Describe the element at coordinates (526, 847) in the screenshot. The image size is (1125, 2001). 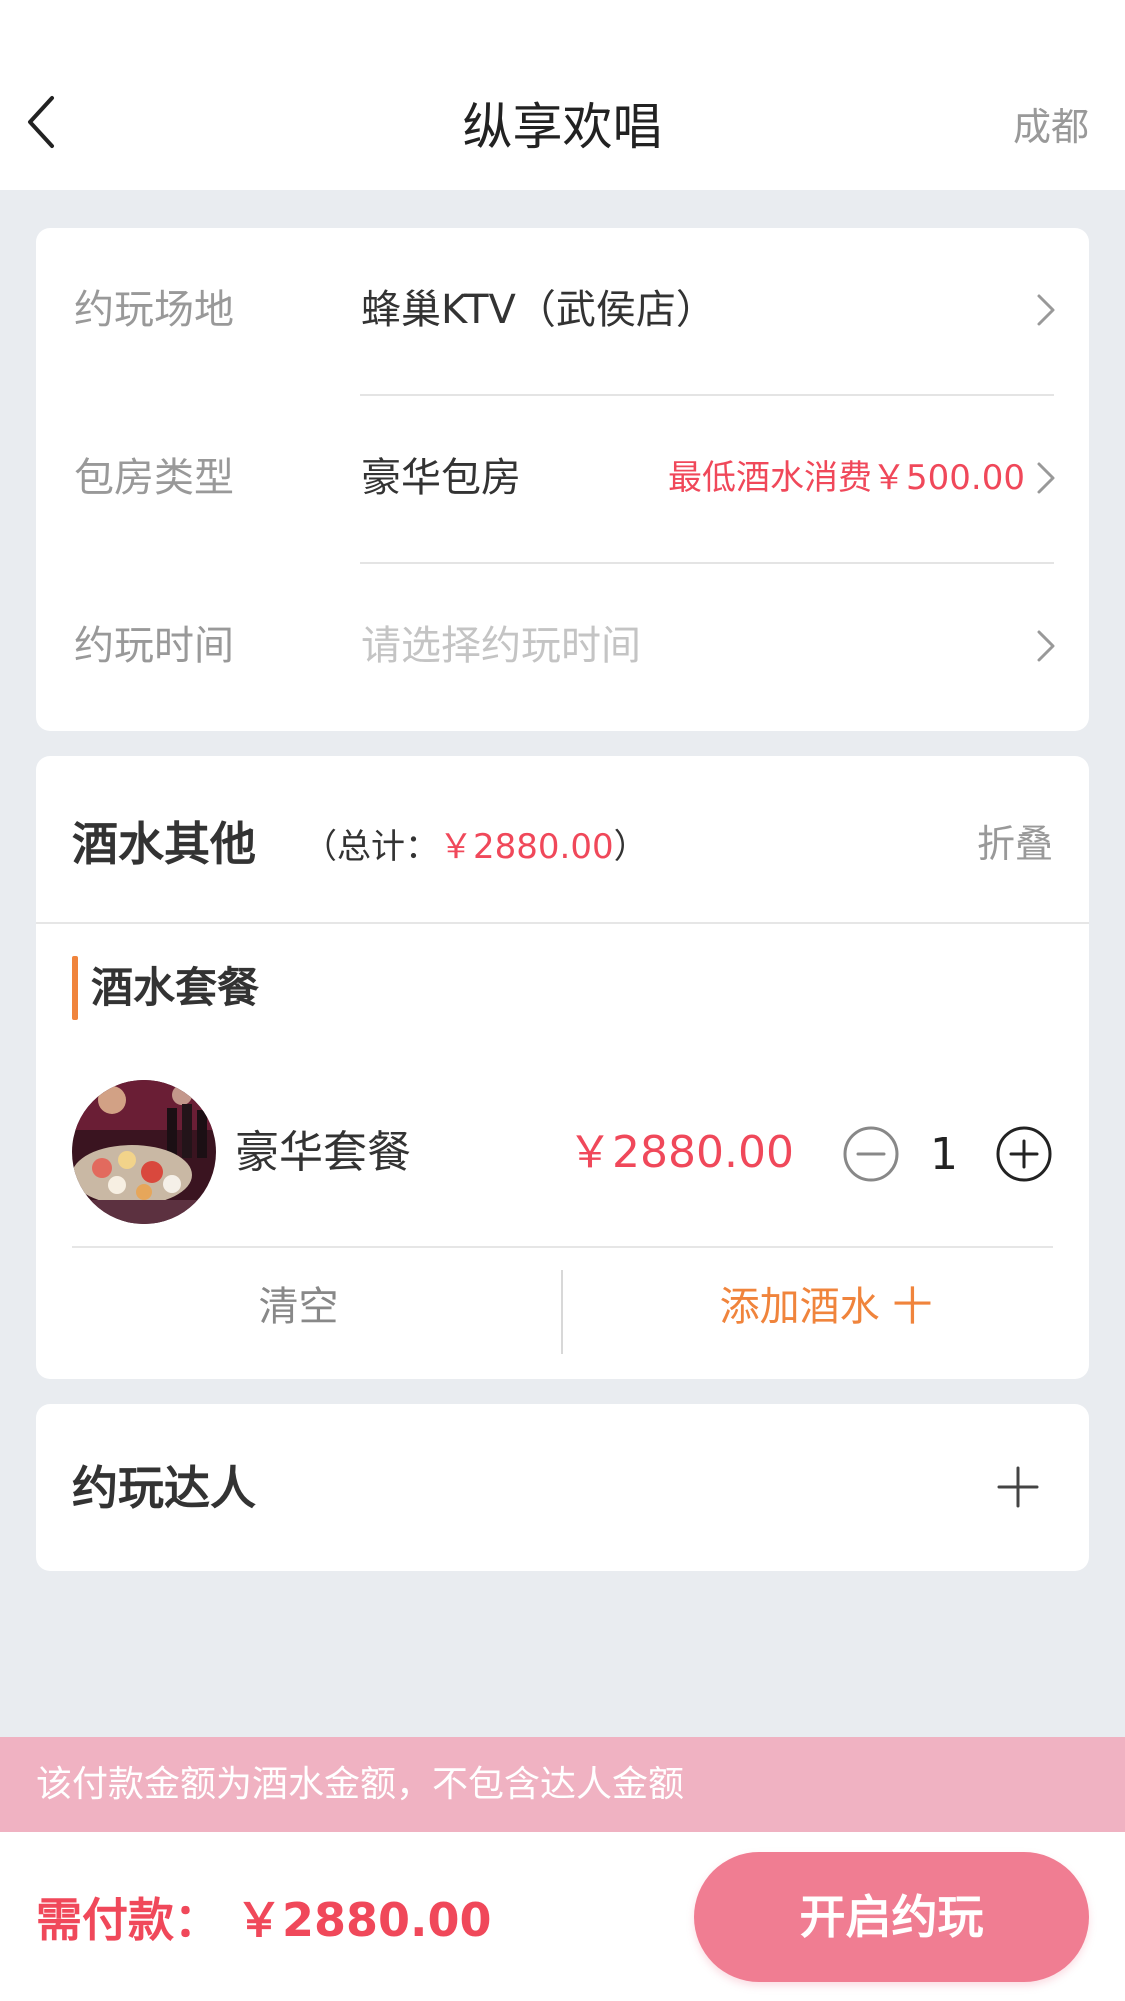
I see `drinks-total-amount: ￥2880.00` at that location.